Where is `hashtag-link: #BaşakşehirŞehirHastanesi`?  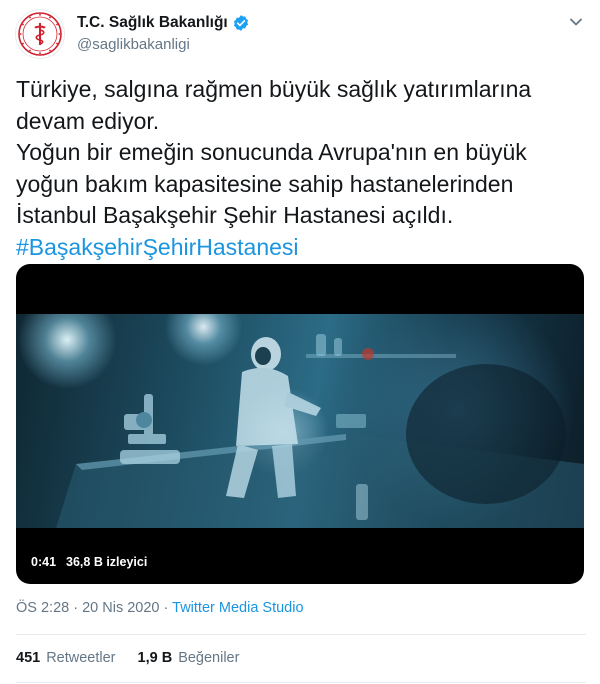
hashtag-link: #BaşakşehirŞehirHastanesi is located at coordinates (301, 248).